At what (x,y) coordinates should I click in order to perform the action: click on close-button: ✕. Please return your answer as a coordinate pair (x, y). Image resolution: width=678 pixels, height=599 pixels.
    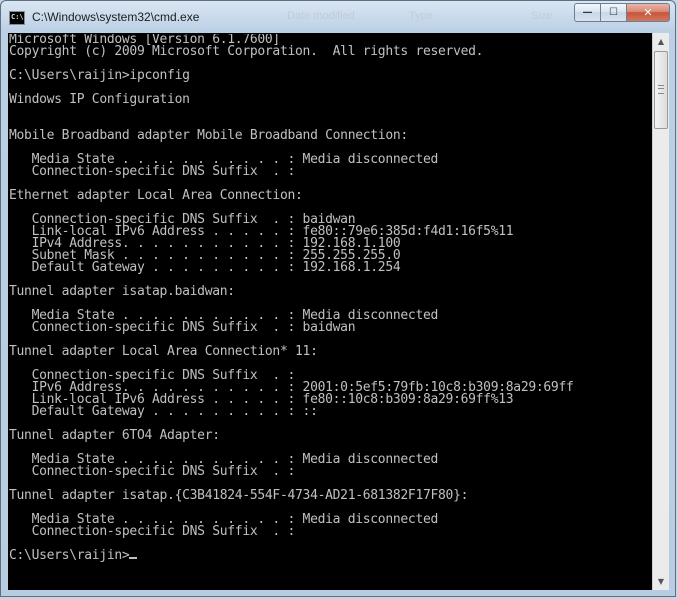
    Looking at the image, I should click on (648, 12).